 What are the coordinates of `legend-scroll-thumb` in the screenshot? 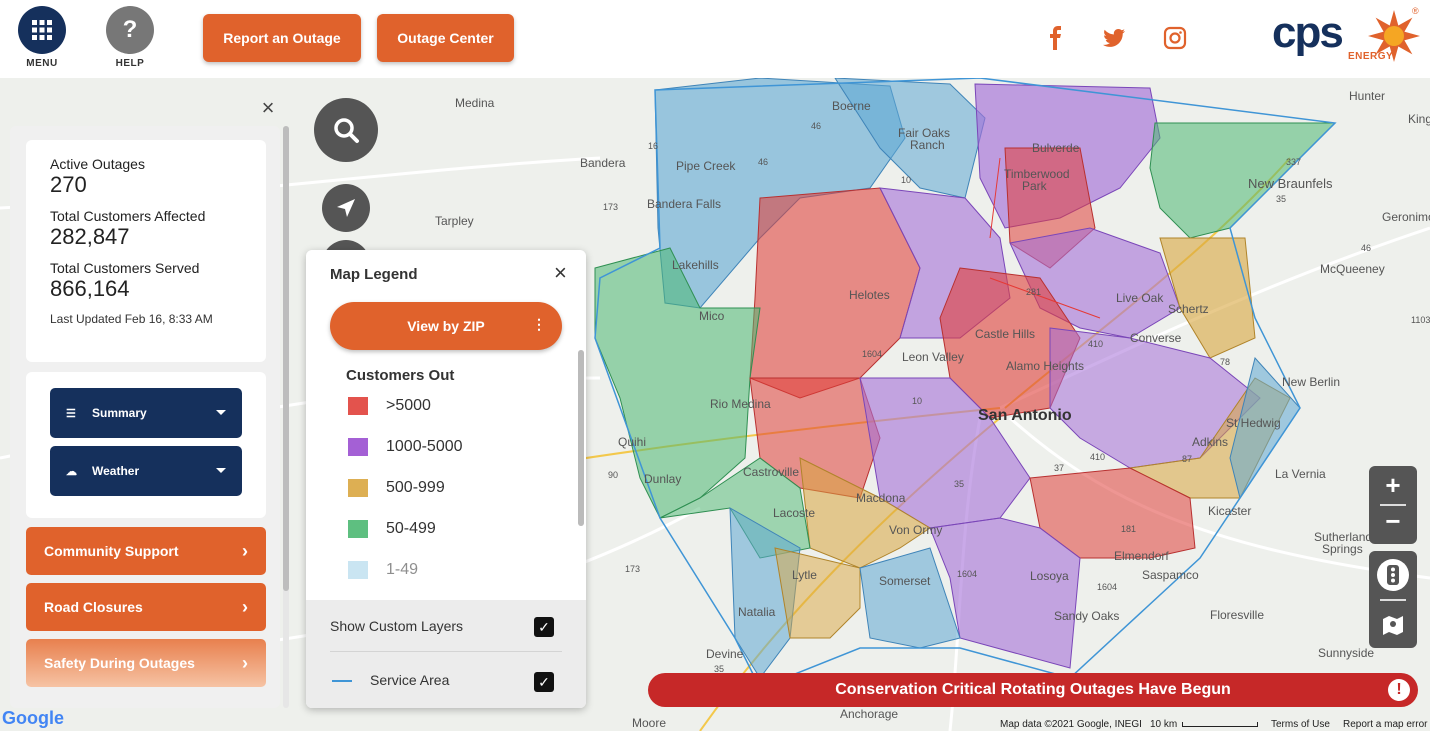 It's located at (581, 438).